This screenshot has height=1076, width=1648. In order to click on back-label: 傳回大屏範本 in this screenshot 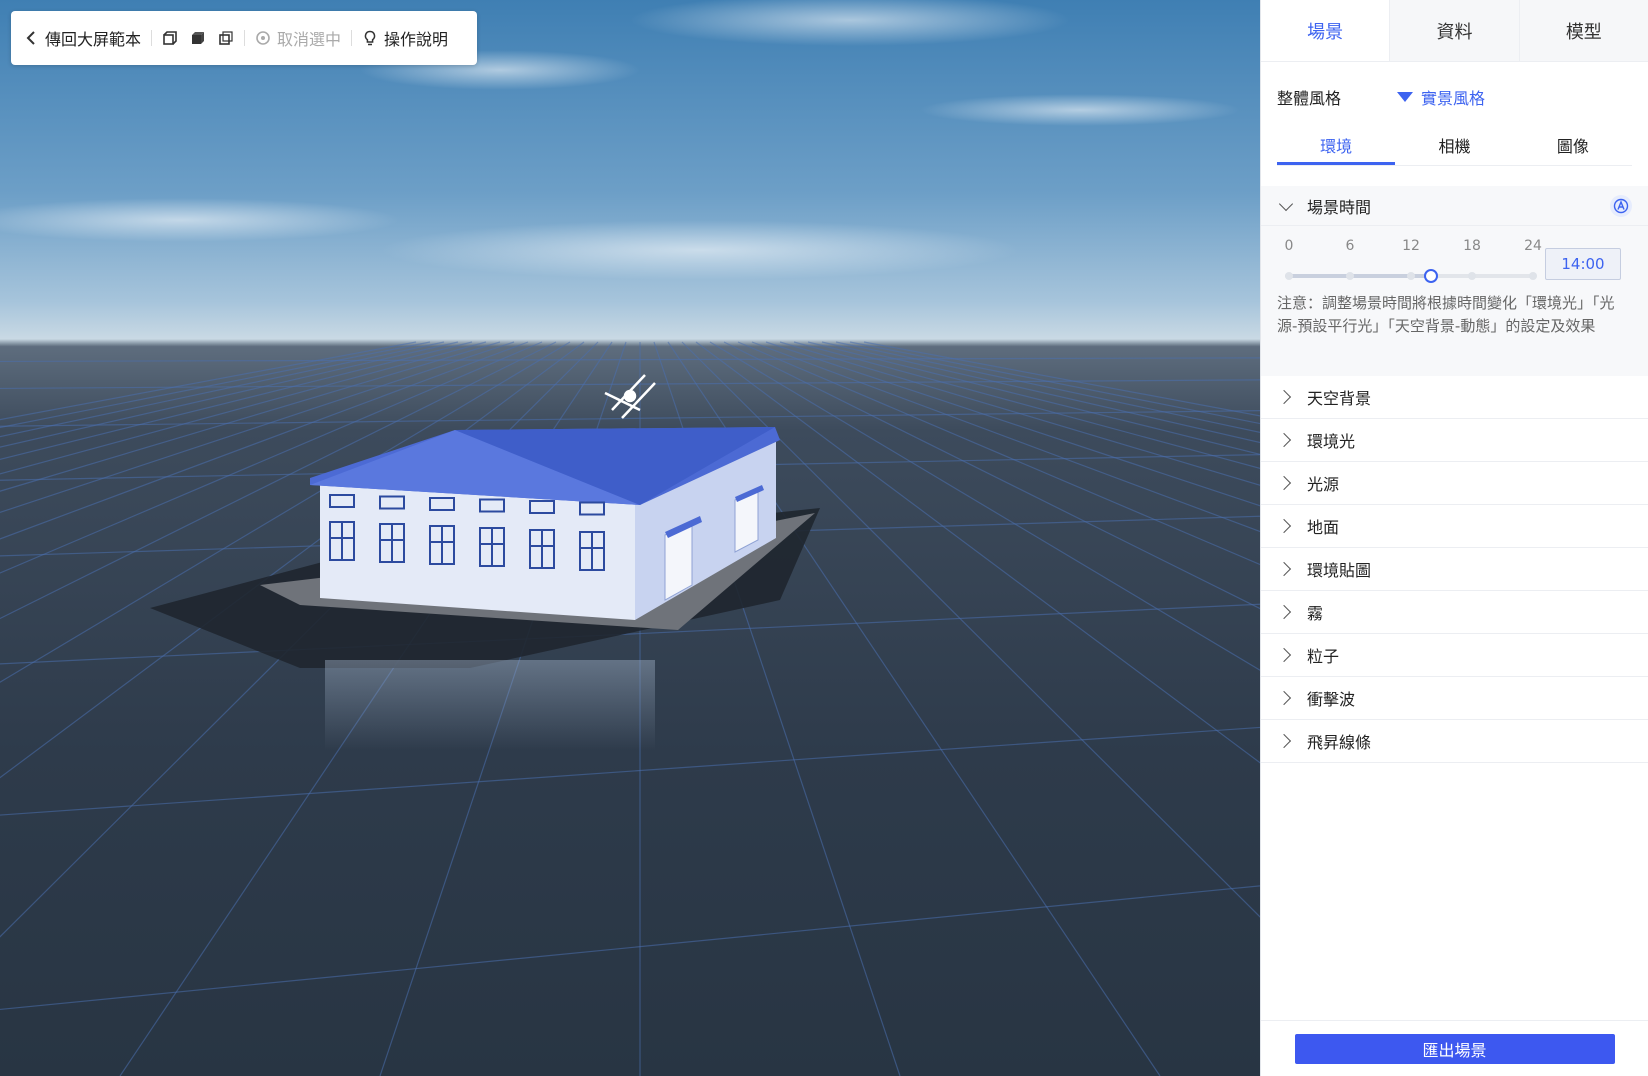, I will do `click(93, 39)`.